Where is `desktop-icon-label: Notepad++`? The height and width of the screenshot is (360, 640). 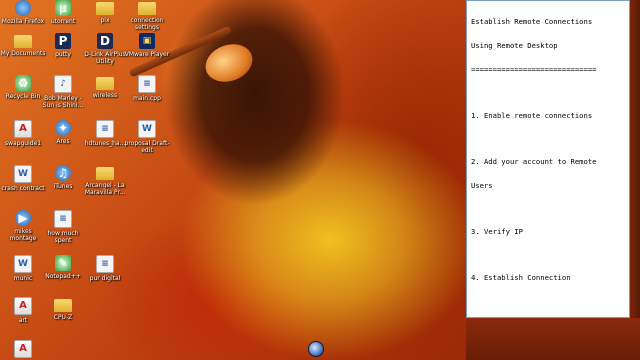
desktop-icon-label: Notepad++ is located at coordinates (63, 276).